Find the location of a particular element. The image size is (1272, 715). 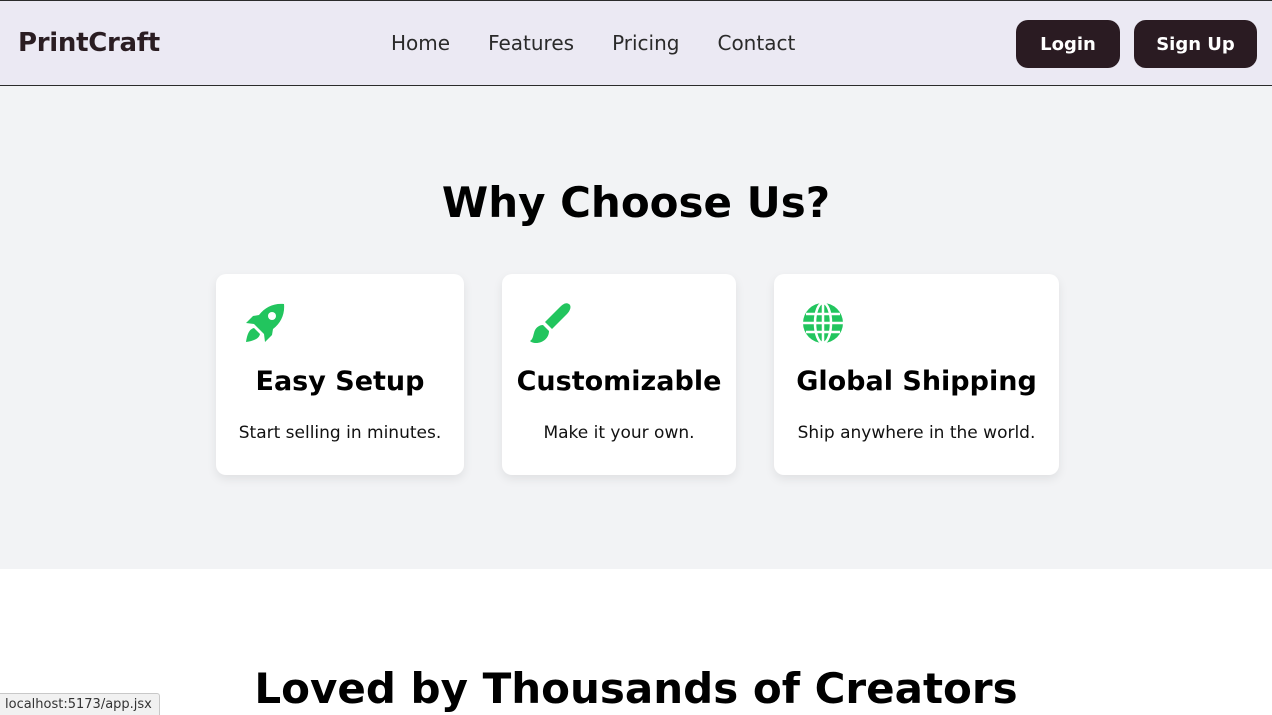

feature-description: Ship anywhere in the world. is located at coordinates (916, 433).